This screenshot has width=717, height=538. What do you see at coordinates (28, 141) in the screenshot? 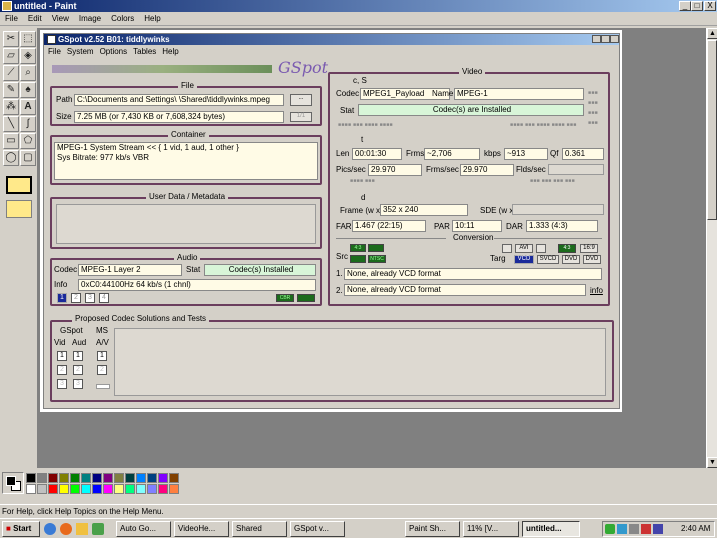
I see `polygon-icon: ⬠` at bounding box center [28, 141].